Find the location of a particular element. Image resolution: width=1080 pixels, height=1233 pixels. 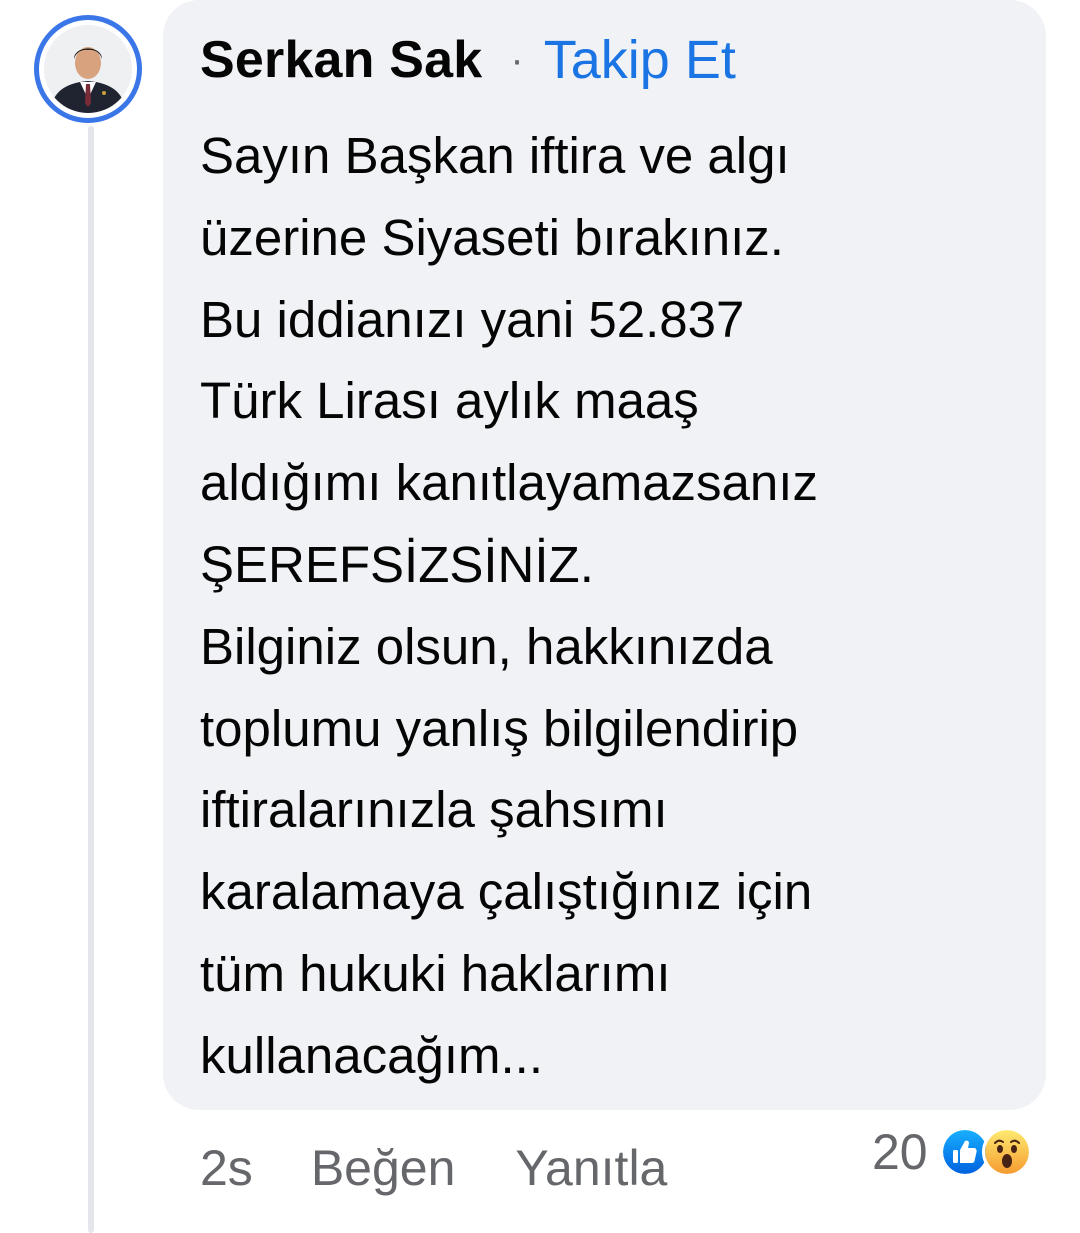

comment-text-line: Türk Lirası aylık maaş is located at coordinates (449, 401).